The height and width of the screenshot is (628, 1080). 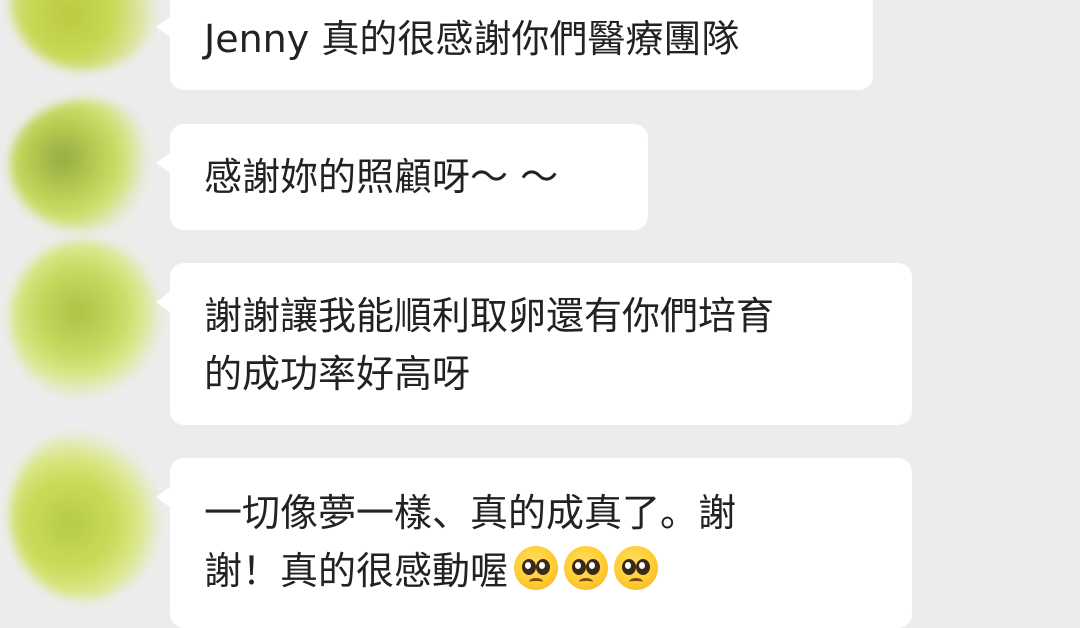 I want to click on message-bubble: 感謝妳的照顧呀～ ～, so click(x=402, y=177).